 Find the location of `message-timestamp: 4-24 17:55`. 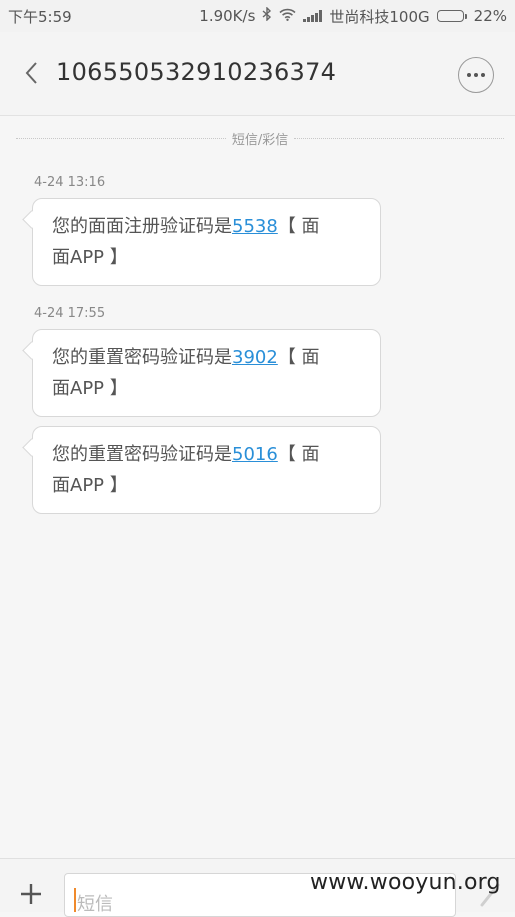

message-timestamp: 4-24 17:55 is located at coordinates (70, 313).